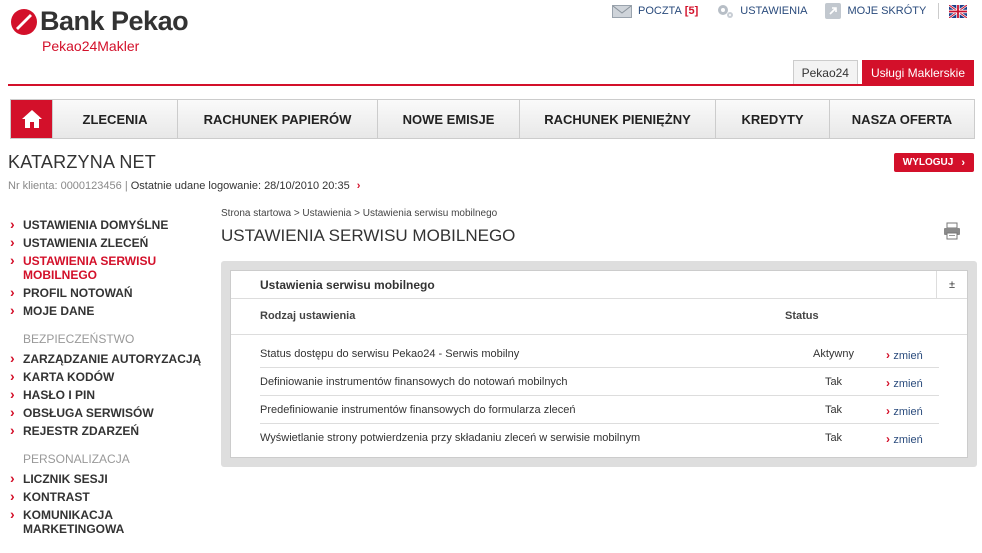  I want to click on mail-link: POCZTA [5], so click(655, 11).